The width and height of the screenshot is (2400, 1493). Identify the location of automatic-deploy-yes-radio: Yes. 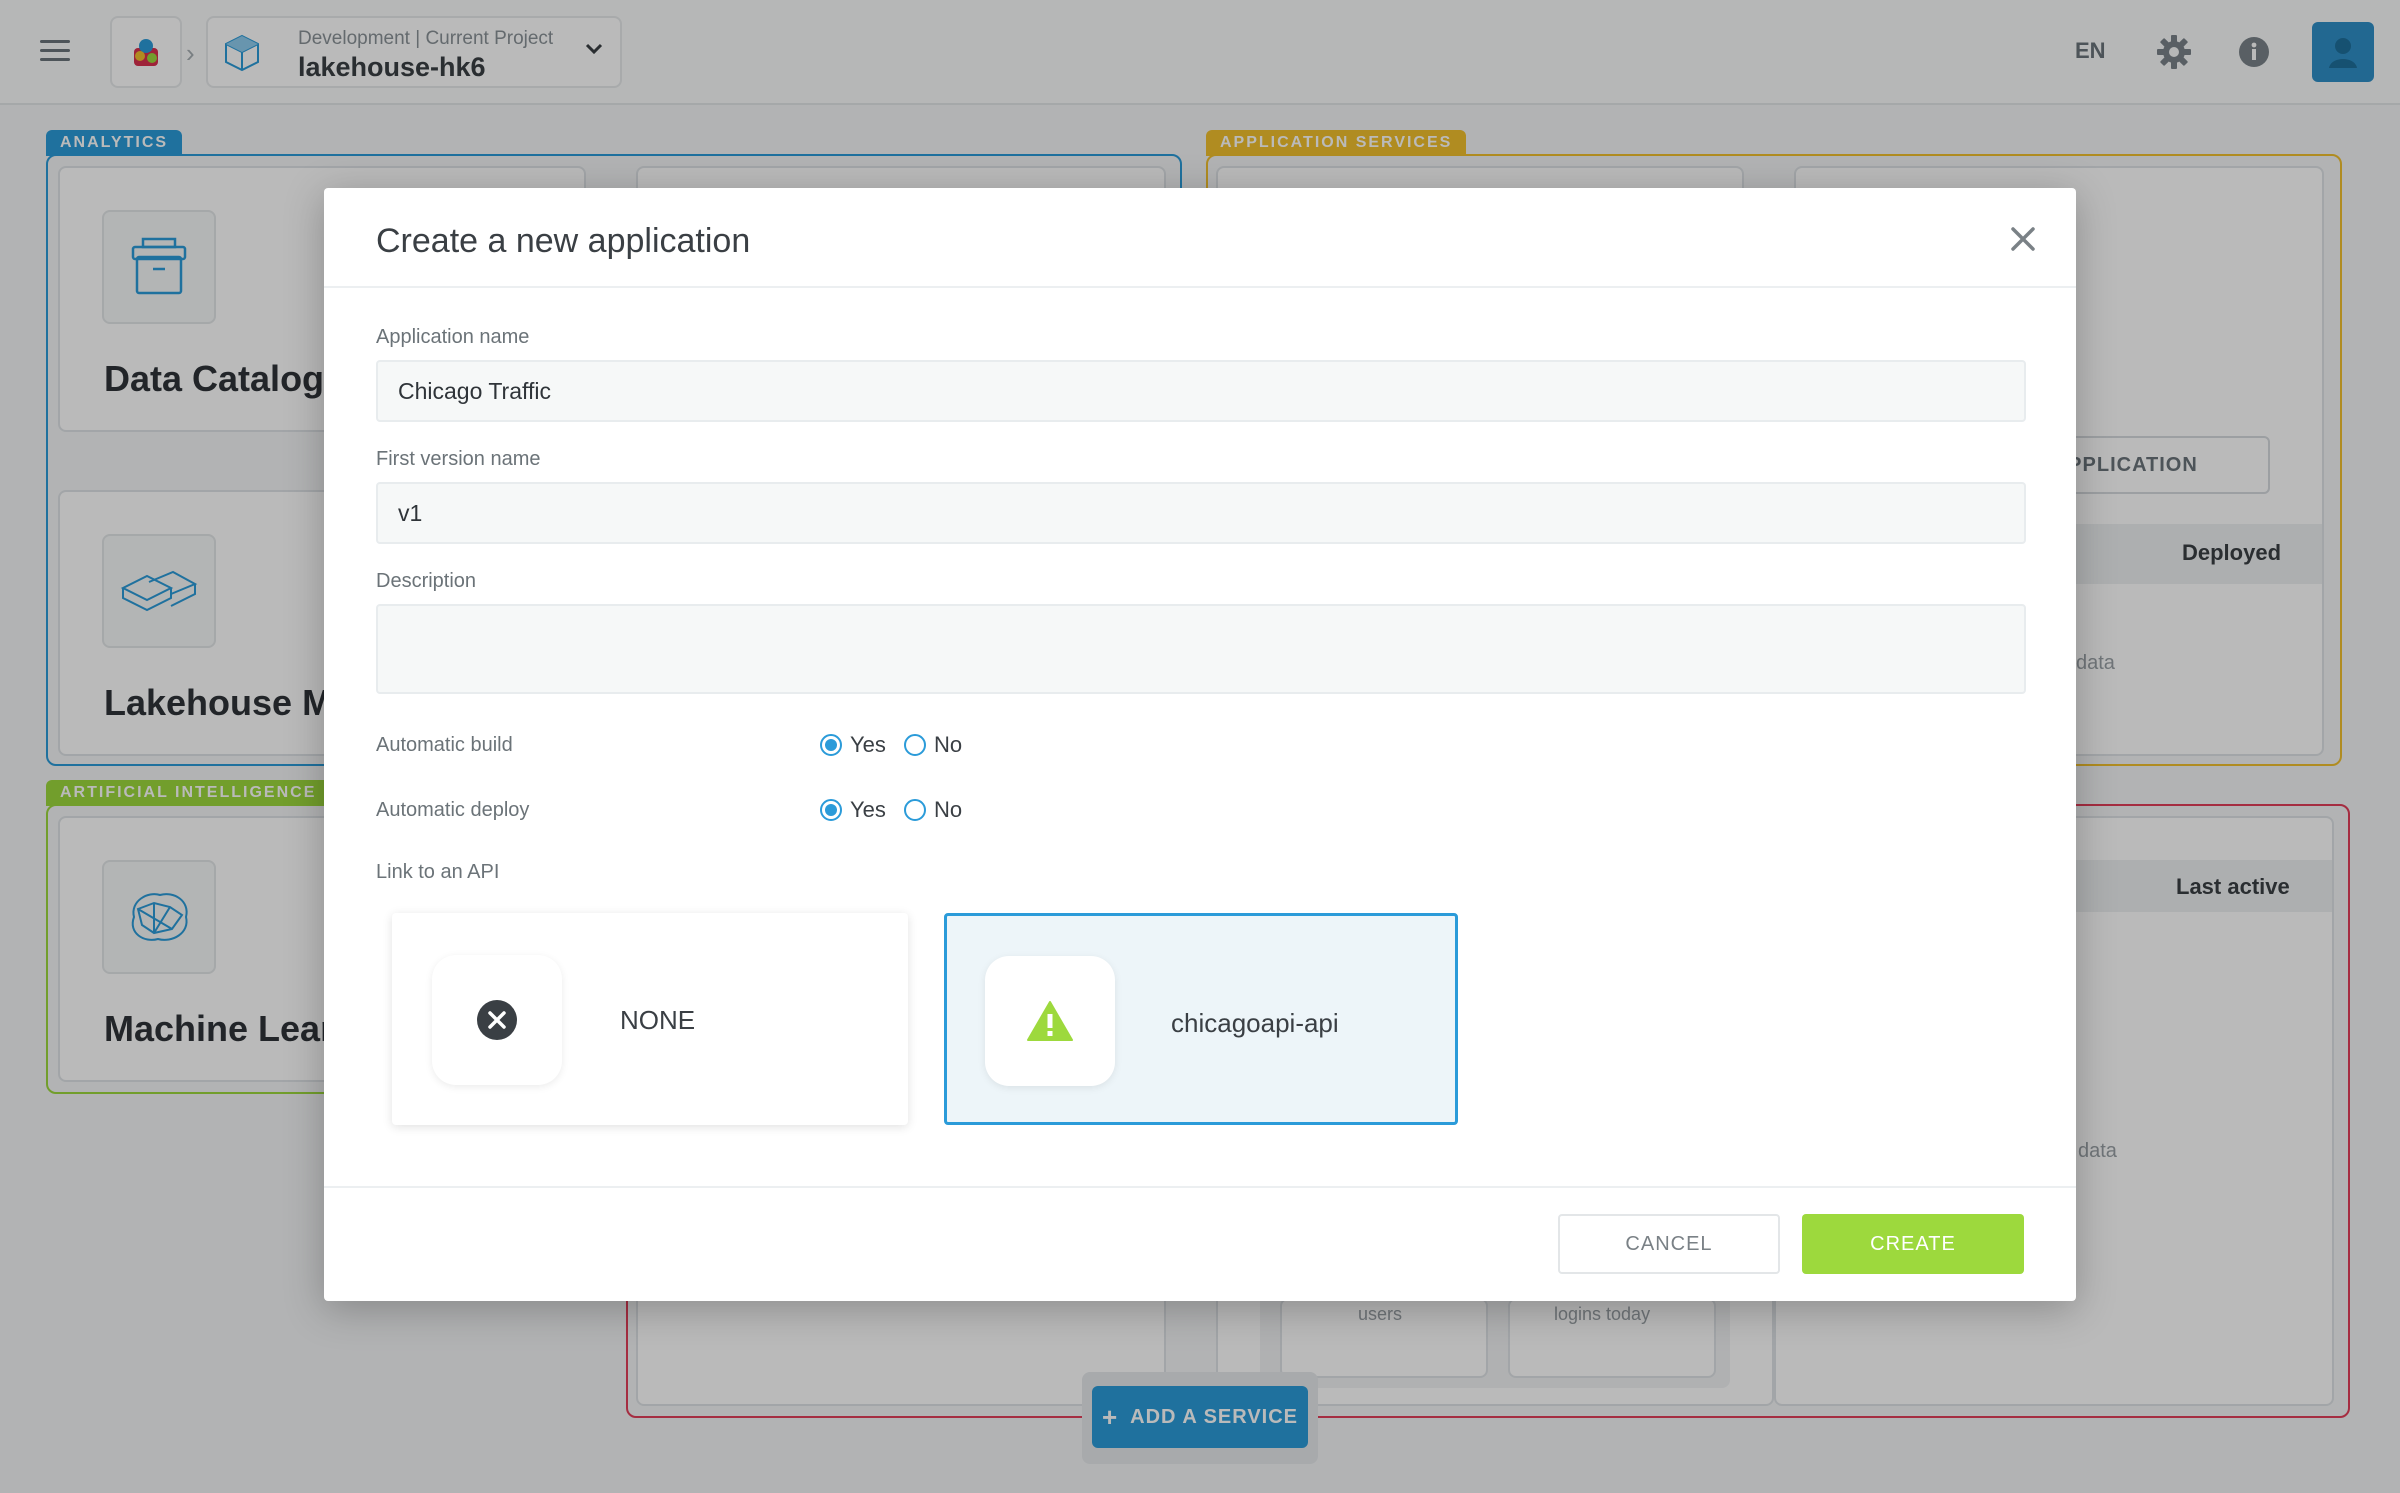
(853, 810).